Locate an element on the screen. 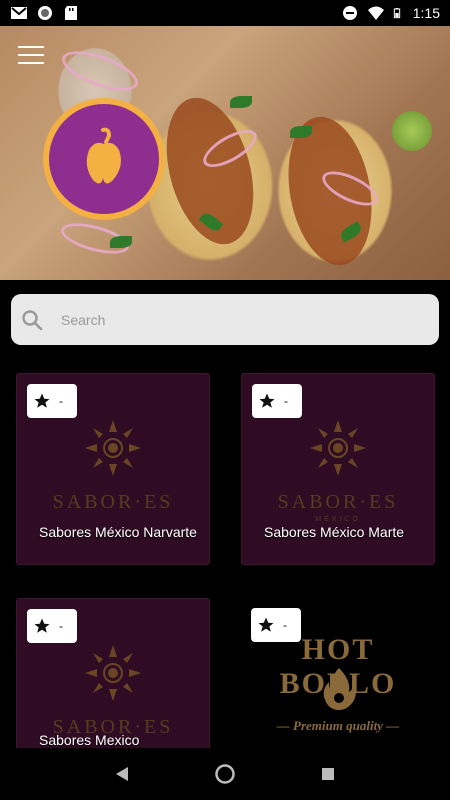  status-clock: 1:15 is located at coordinates (426, 13).